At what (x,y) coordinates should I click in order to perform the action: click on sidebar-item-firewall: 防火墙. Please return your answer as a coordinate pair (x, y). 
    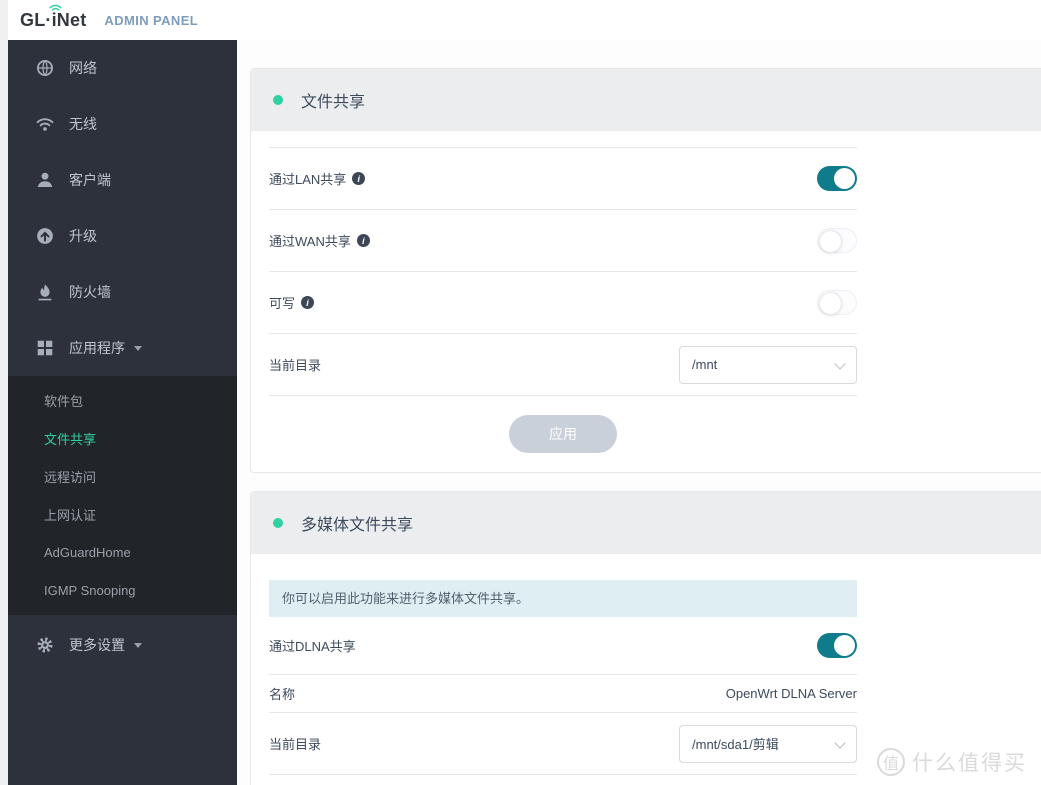
    Looking at the image, I should click on (122, 292).